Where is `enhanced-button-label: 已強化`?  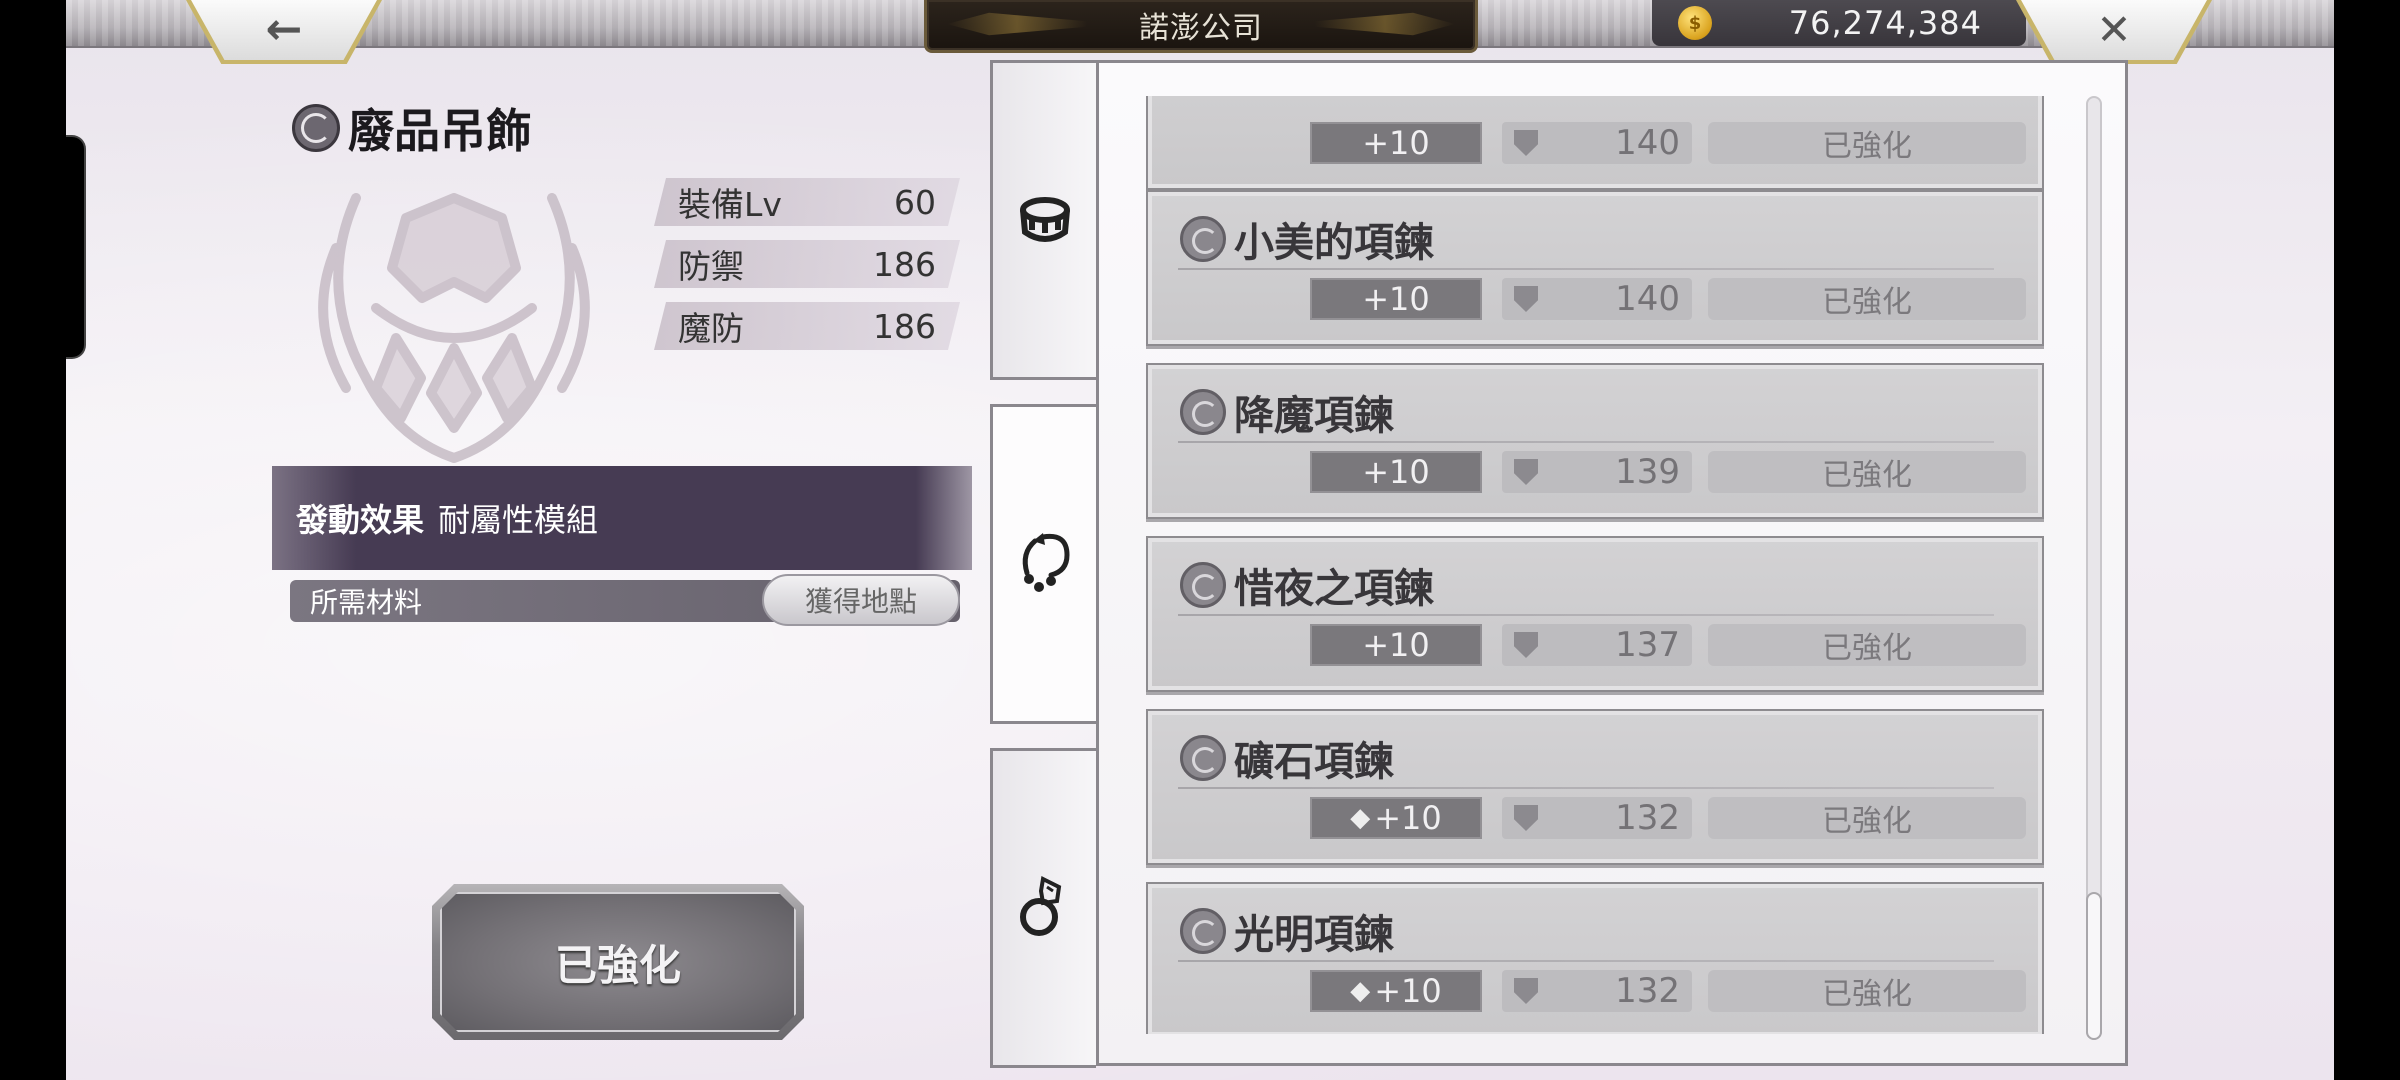 enhanced-button-label: 已強化 is located at coordinates (617, 965).